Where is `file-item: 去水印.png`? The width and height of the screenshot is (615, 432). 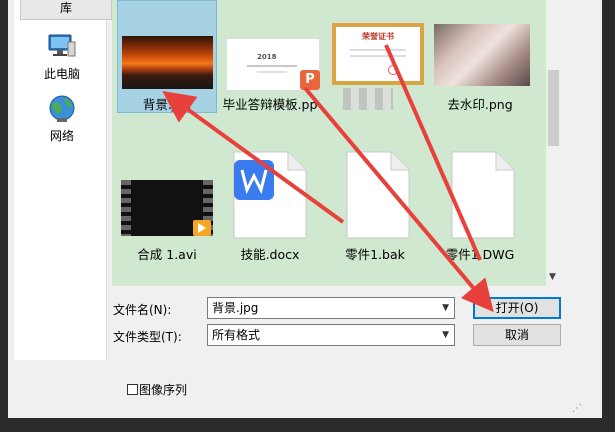
file-item: 去水印.png is located at coordinates (480, 56).